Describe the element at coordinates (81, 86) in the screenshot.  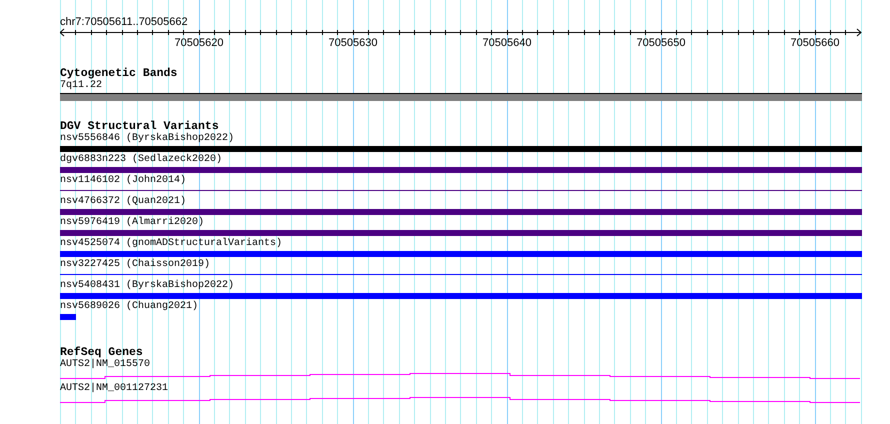
I see `feature-label: 7q11.22` at that location.